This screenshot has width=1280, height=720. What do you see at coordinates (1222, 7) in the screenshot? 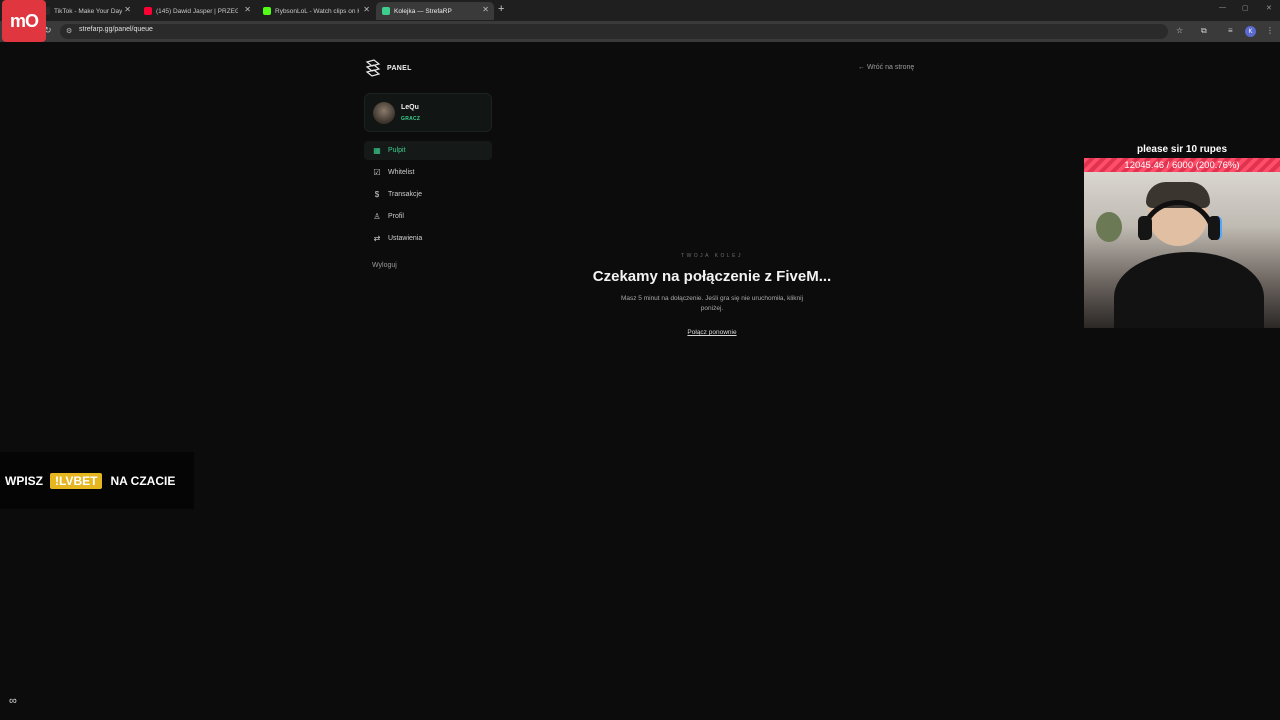
I see `minimize-icon: —` at bounding box center [1222, 7].